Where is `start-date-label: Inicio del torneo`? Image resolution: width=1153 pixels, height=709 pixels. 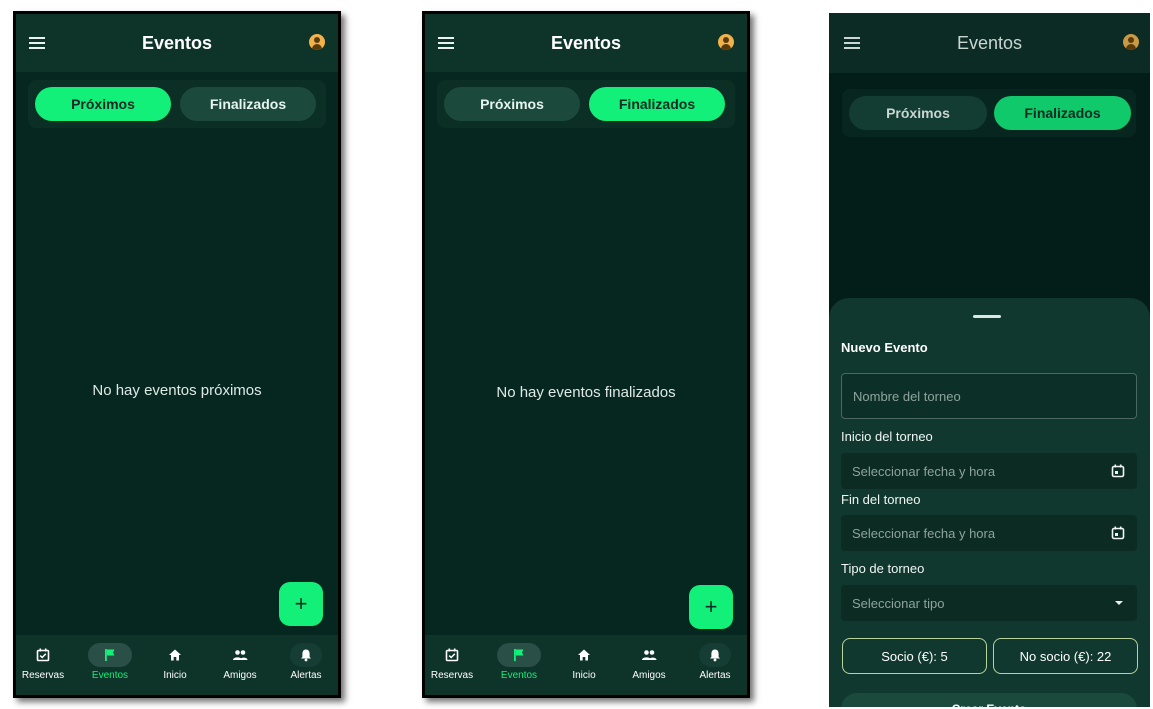
start-date-label: Inicio del torneo is located at coordinates (887, 436).